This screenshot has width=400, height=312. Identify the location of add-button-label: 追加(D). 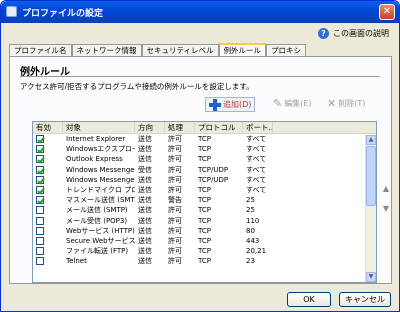
(237, 104).